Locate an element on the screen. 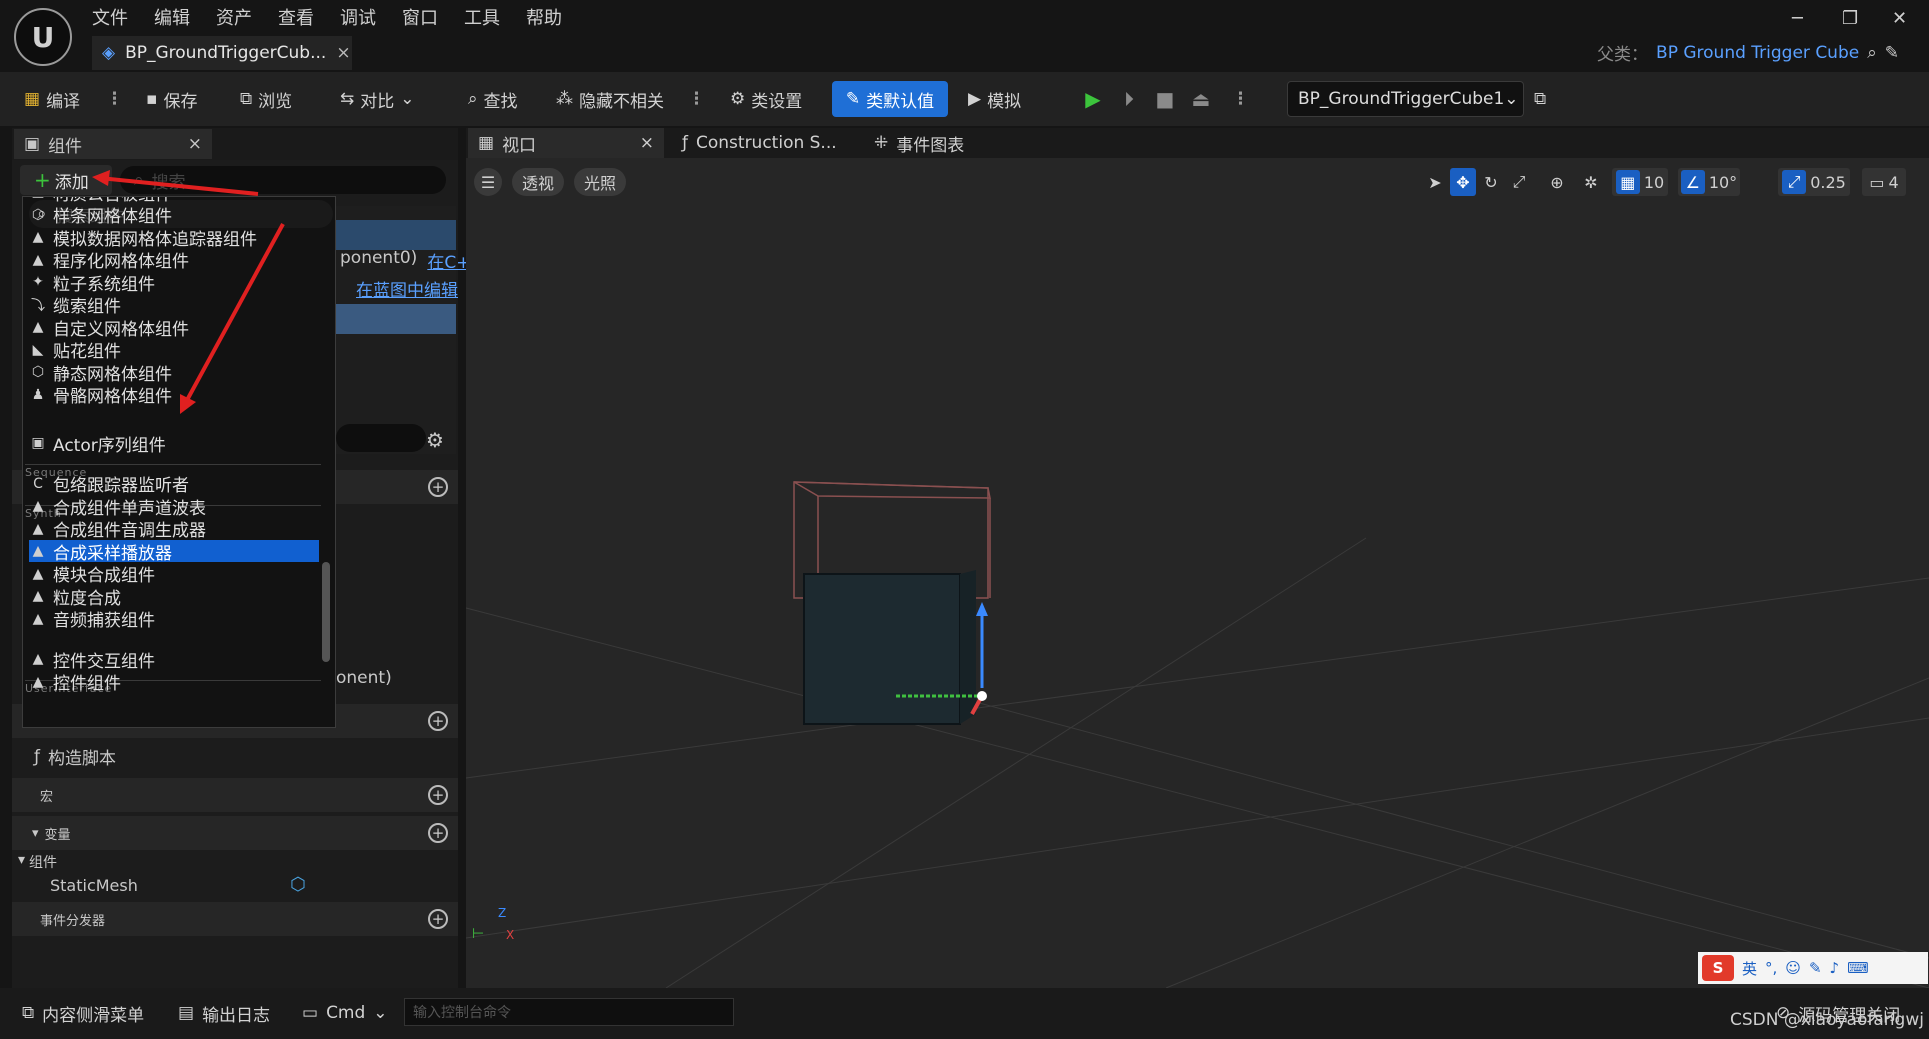  hide-unrelated-button: ⁂ 隐藏不相关 is located at coordinates (610, 99).